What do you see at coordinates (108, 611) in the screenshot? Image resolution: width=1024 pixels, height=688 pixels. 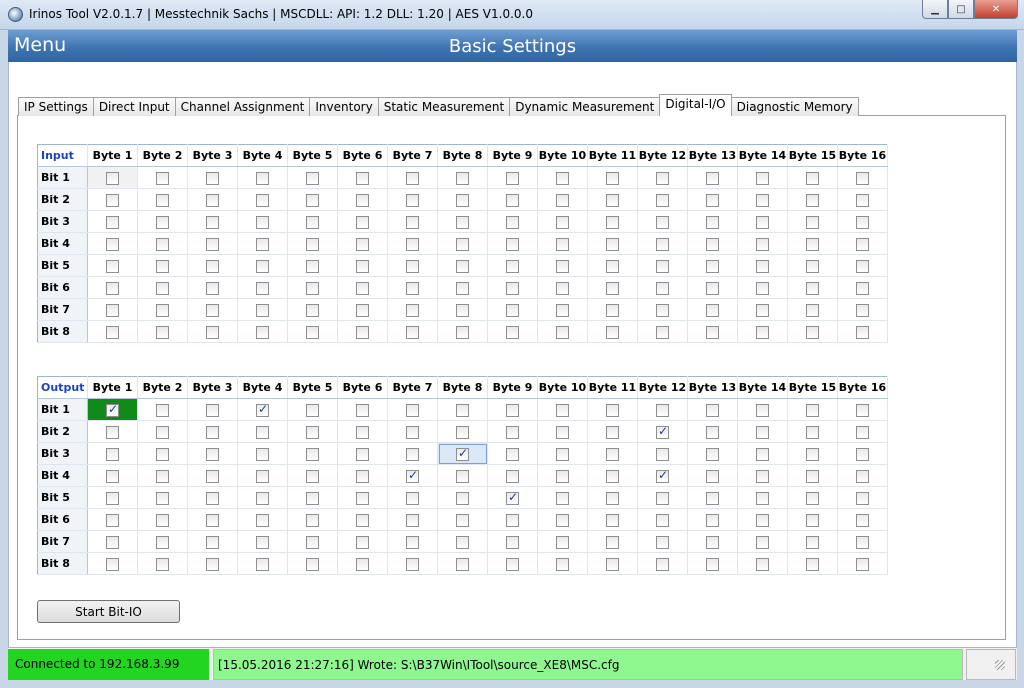 I see `start-bit-io-button: Start Bit-IO` at bounding box center [108, 611].